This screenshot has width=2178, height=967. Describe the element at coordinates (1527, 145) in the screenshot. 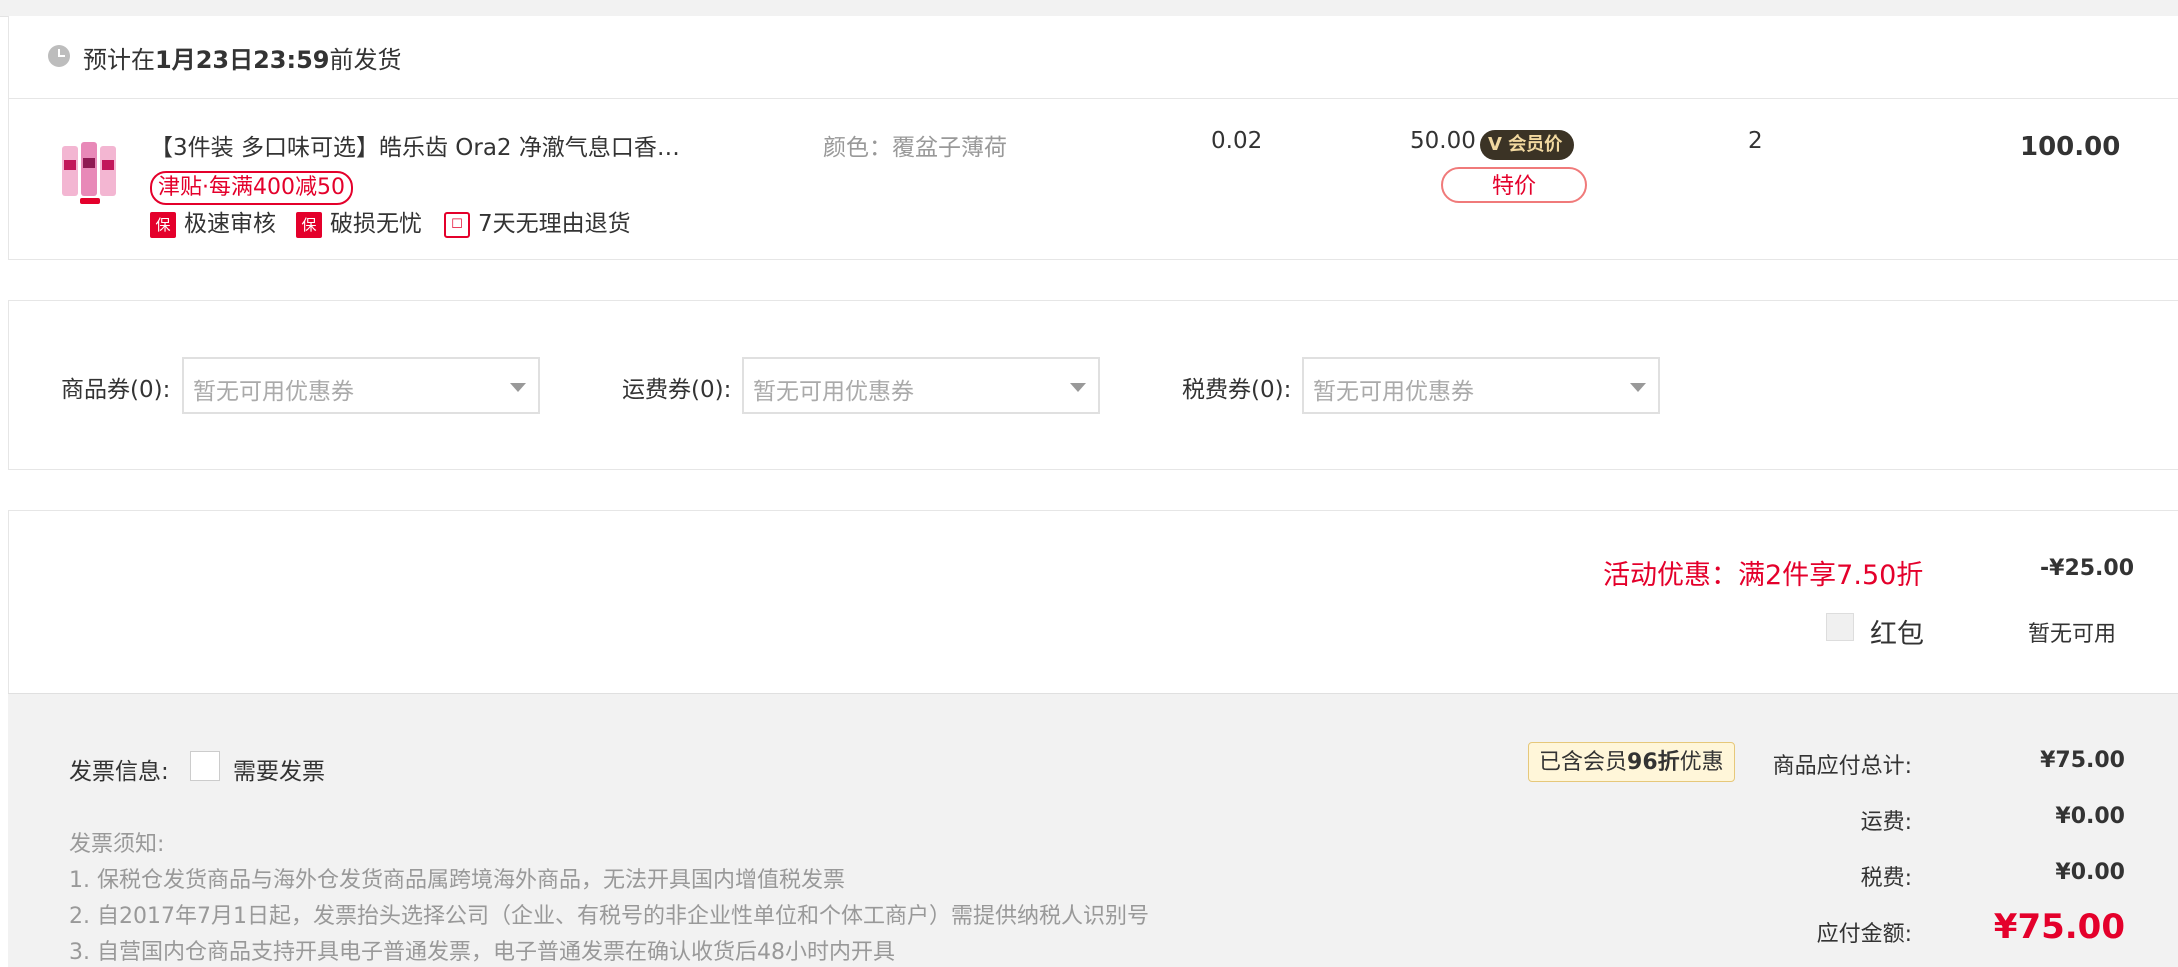

I see `vip-price-badge: V 会员价` at that location.